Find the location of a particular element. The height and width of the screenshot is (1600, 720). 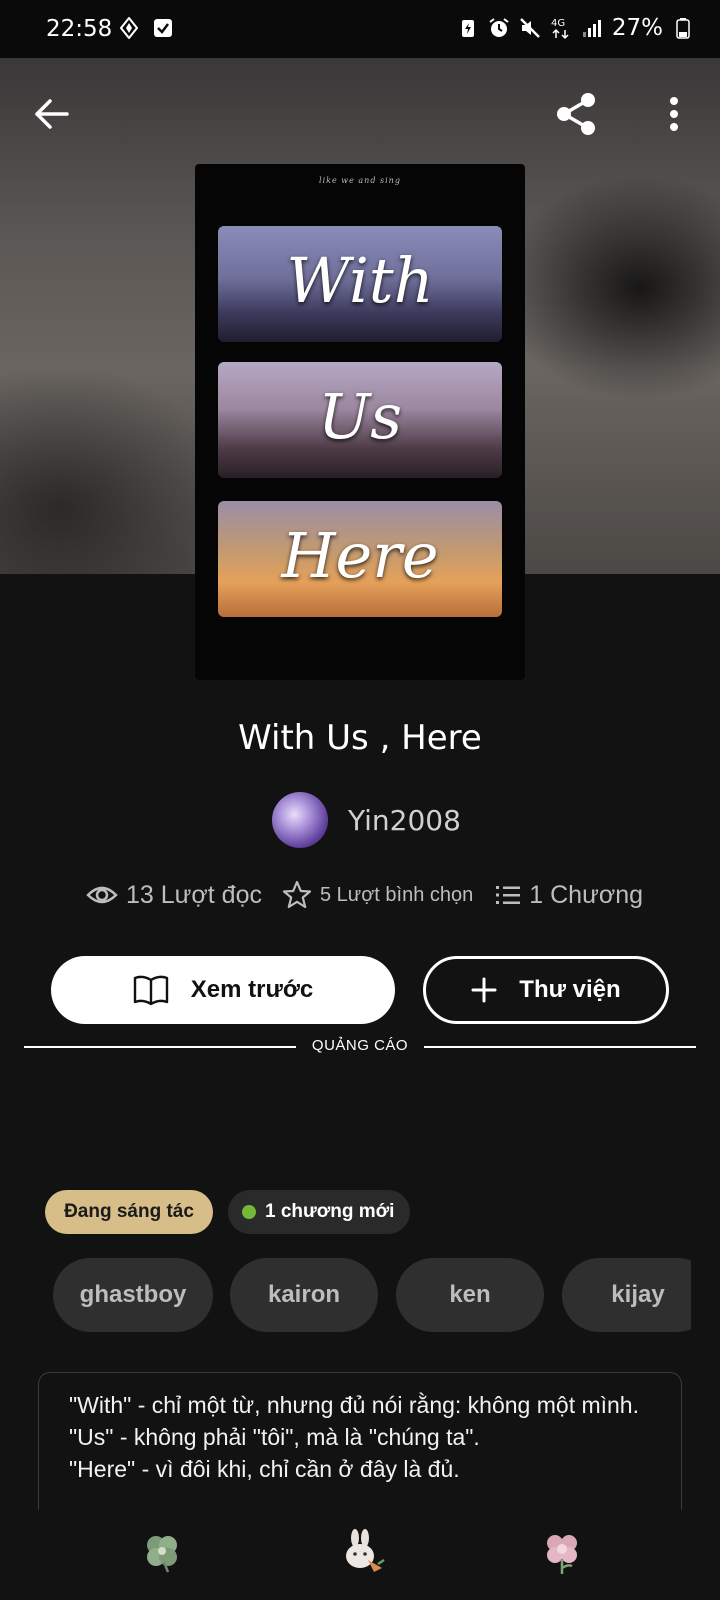

status-badge-label: Đang sáng tác is located at coordinates (129, 1211).